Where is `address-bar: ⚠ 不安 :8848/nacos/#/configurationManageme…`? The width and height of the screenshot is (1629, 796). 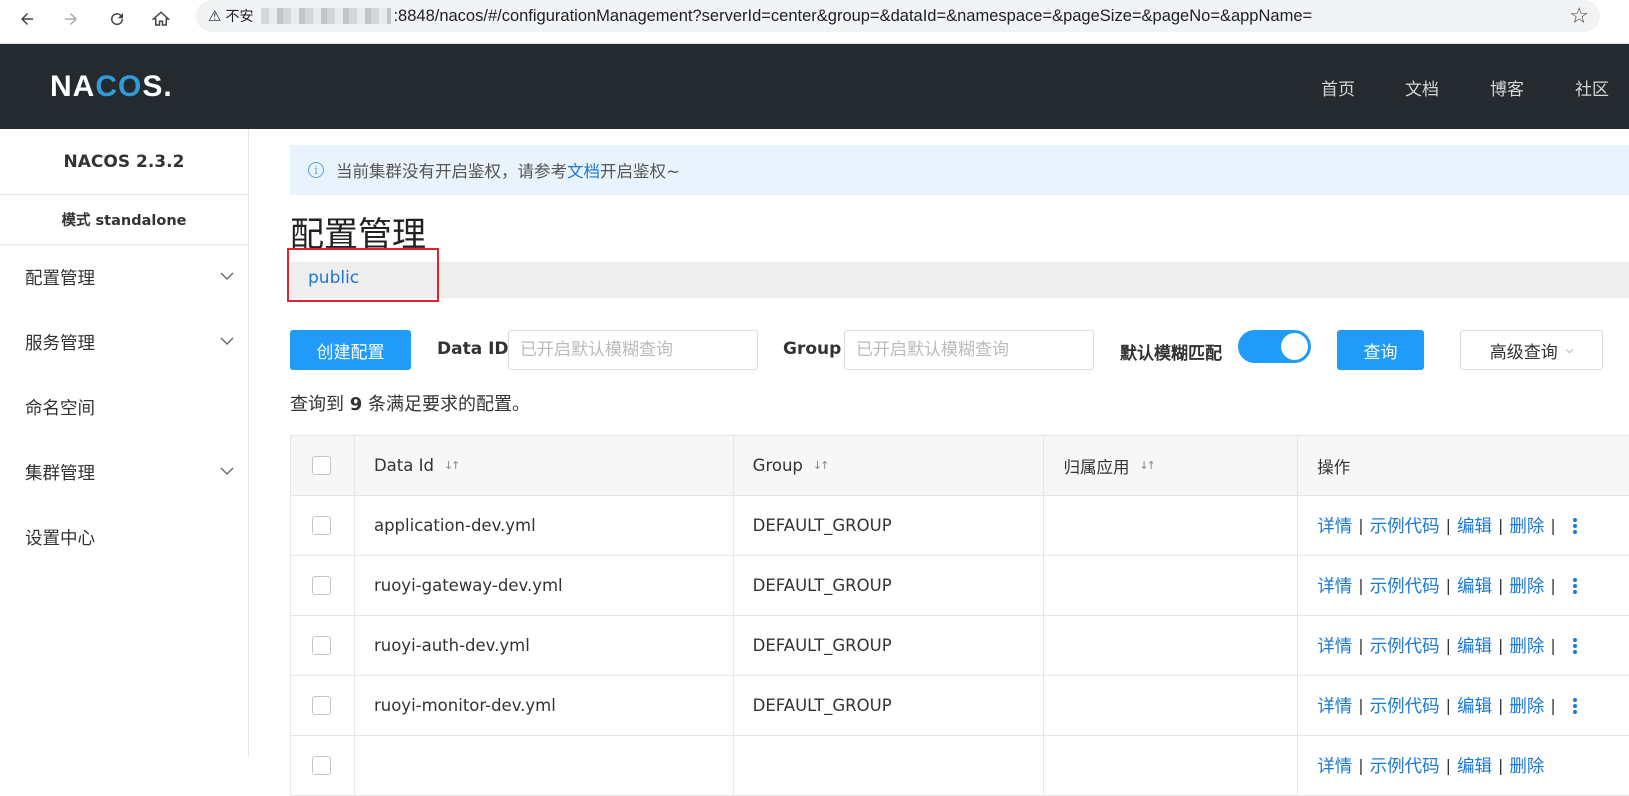 address-bar: ⚠ 不安 :8848/nacos/#/configurationManageme… is located at coordinates (898, 16).